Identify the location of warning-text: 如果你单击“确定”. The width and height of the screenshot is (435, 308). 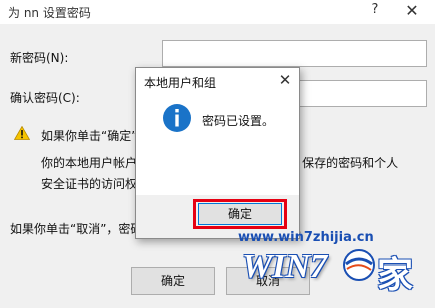
(89, 136).